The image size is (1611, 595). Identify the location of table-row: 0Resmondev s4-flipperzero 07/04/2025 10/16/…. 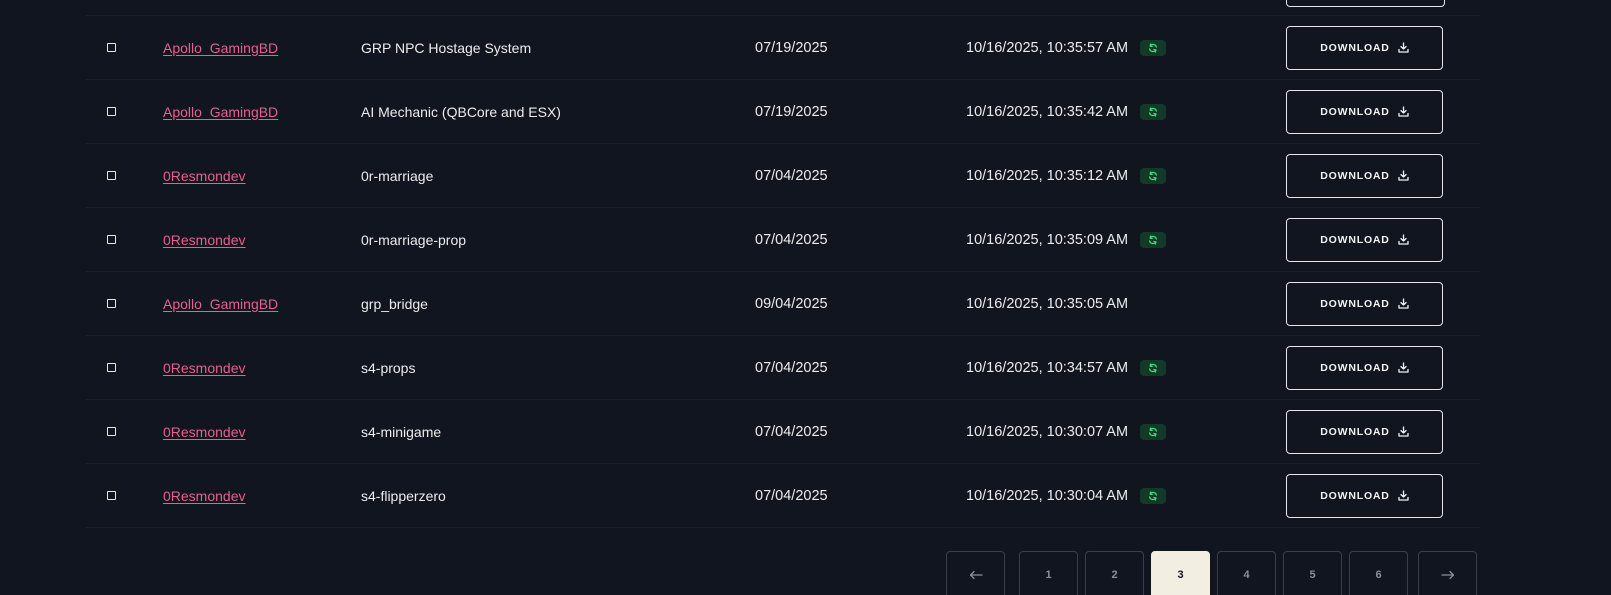
(783, 496).